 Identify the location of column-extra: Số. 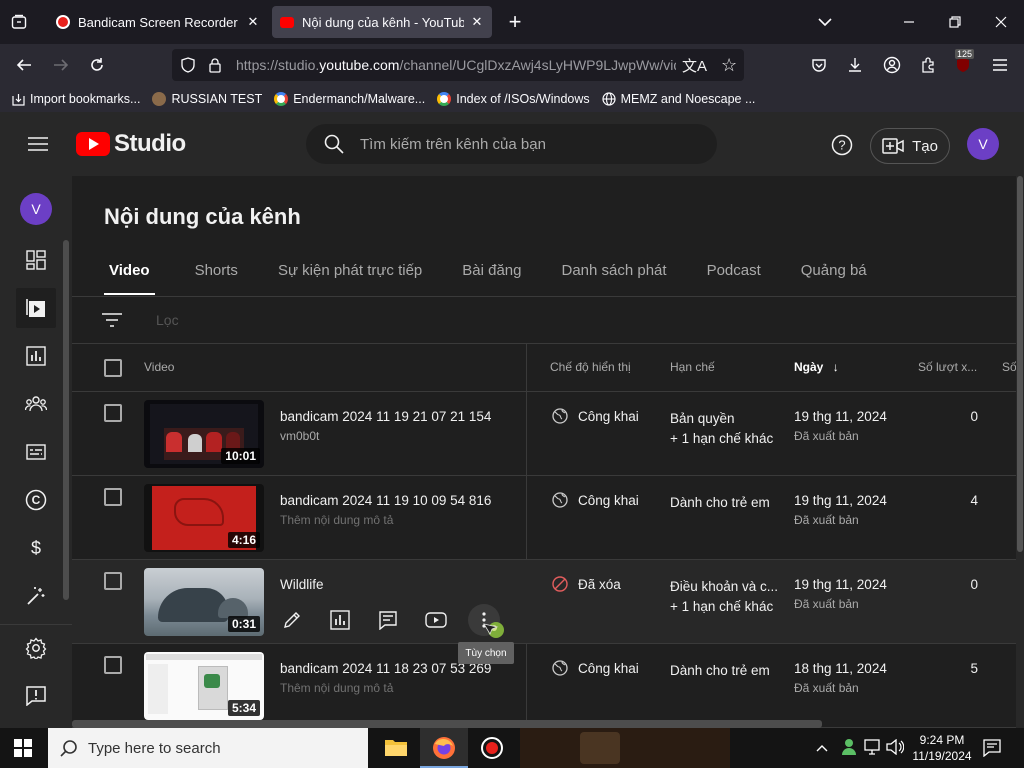
(1009, 367).